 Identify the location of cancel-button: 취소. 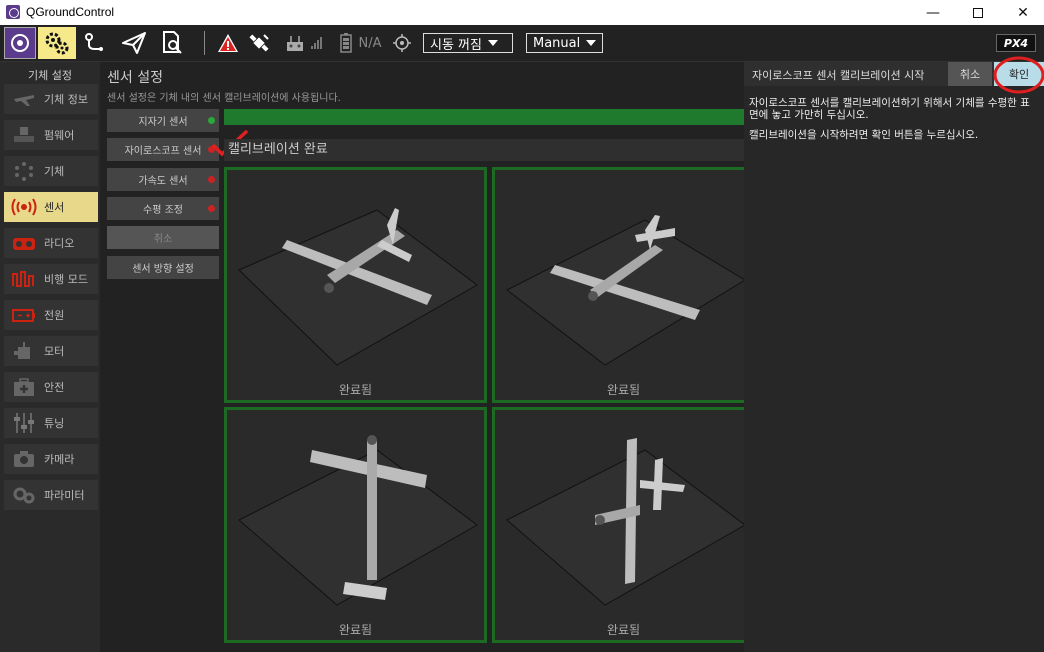
(970, 74).